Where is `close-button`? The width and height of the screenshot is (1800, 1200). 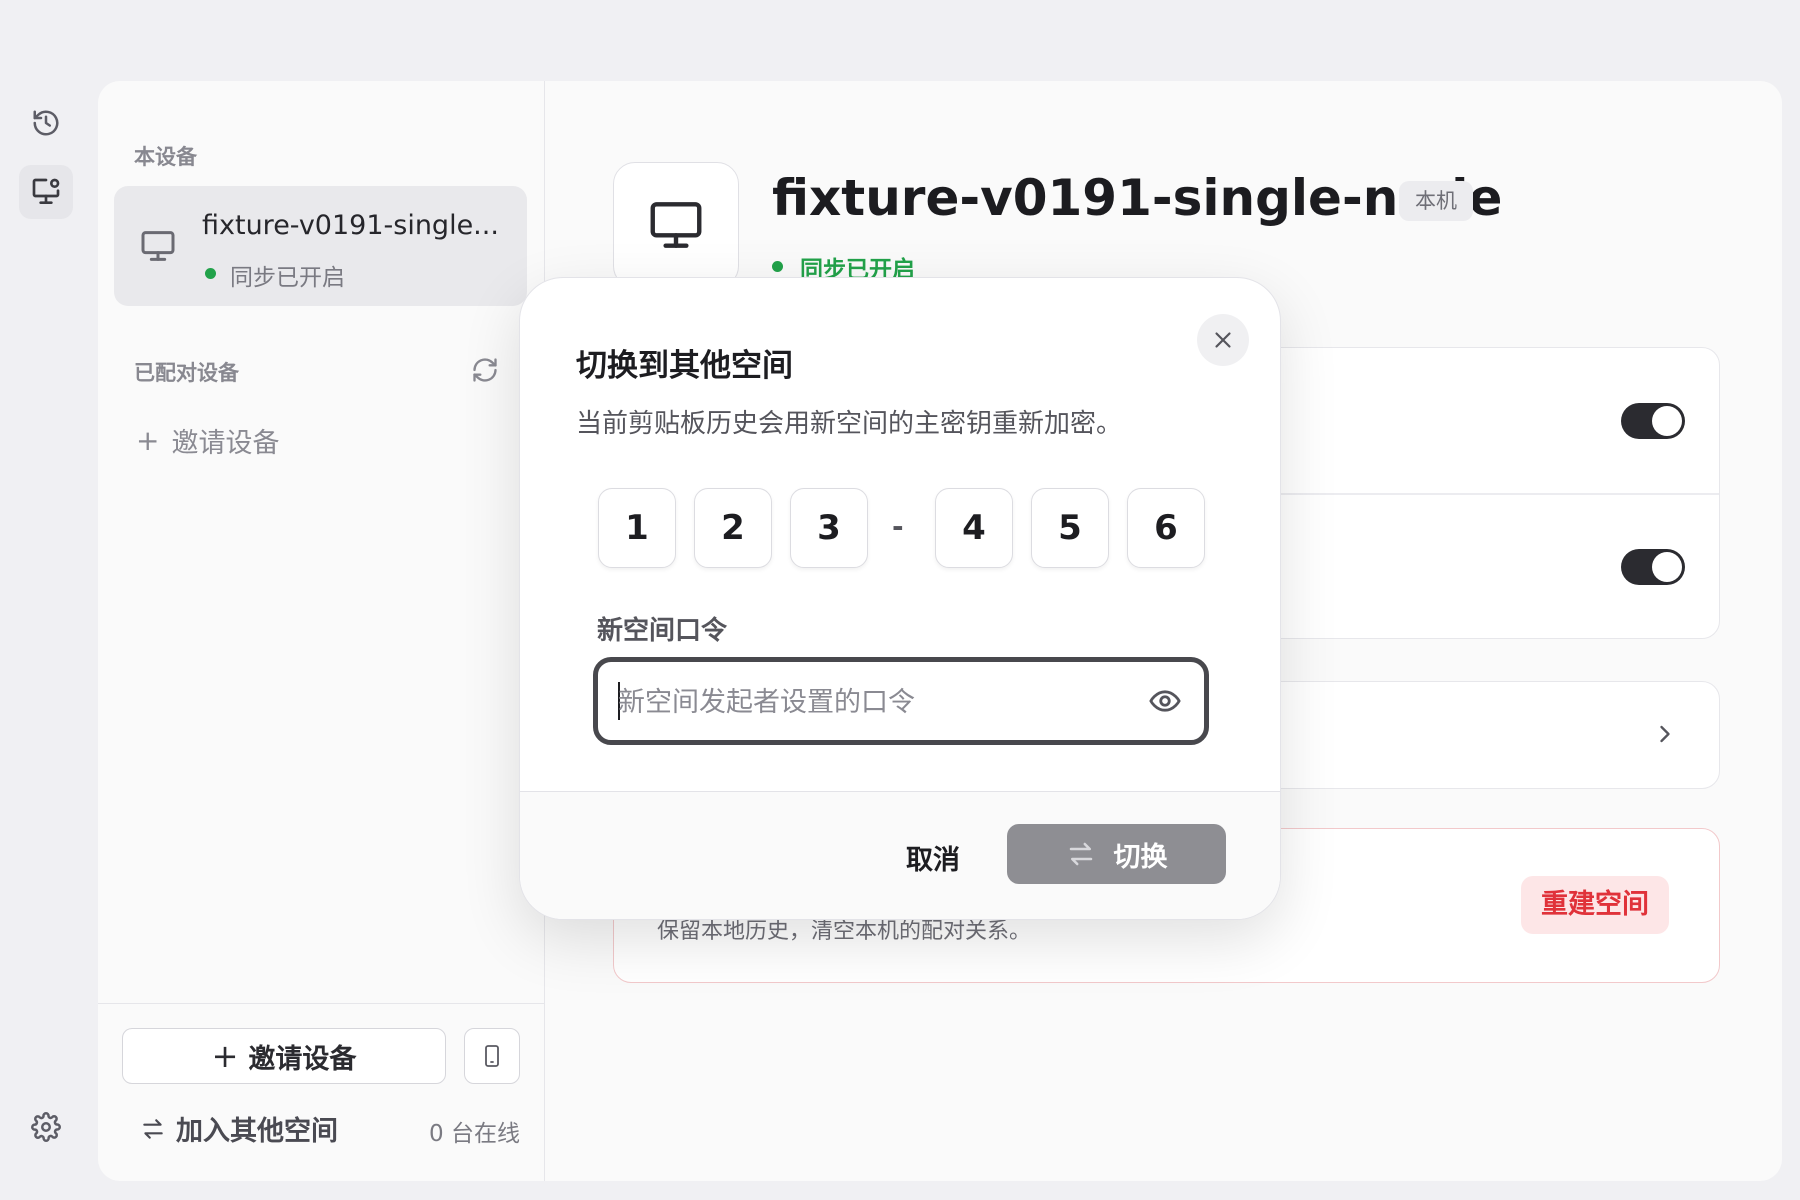 close-button is located at coordinates (1223, 340).